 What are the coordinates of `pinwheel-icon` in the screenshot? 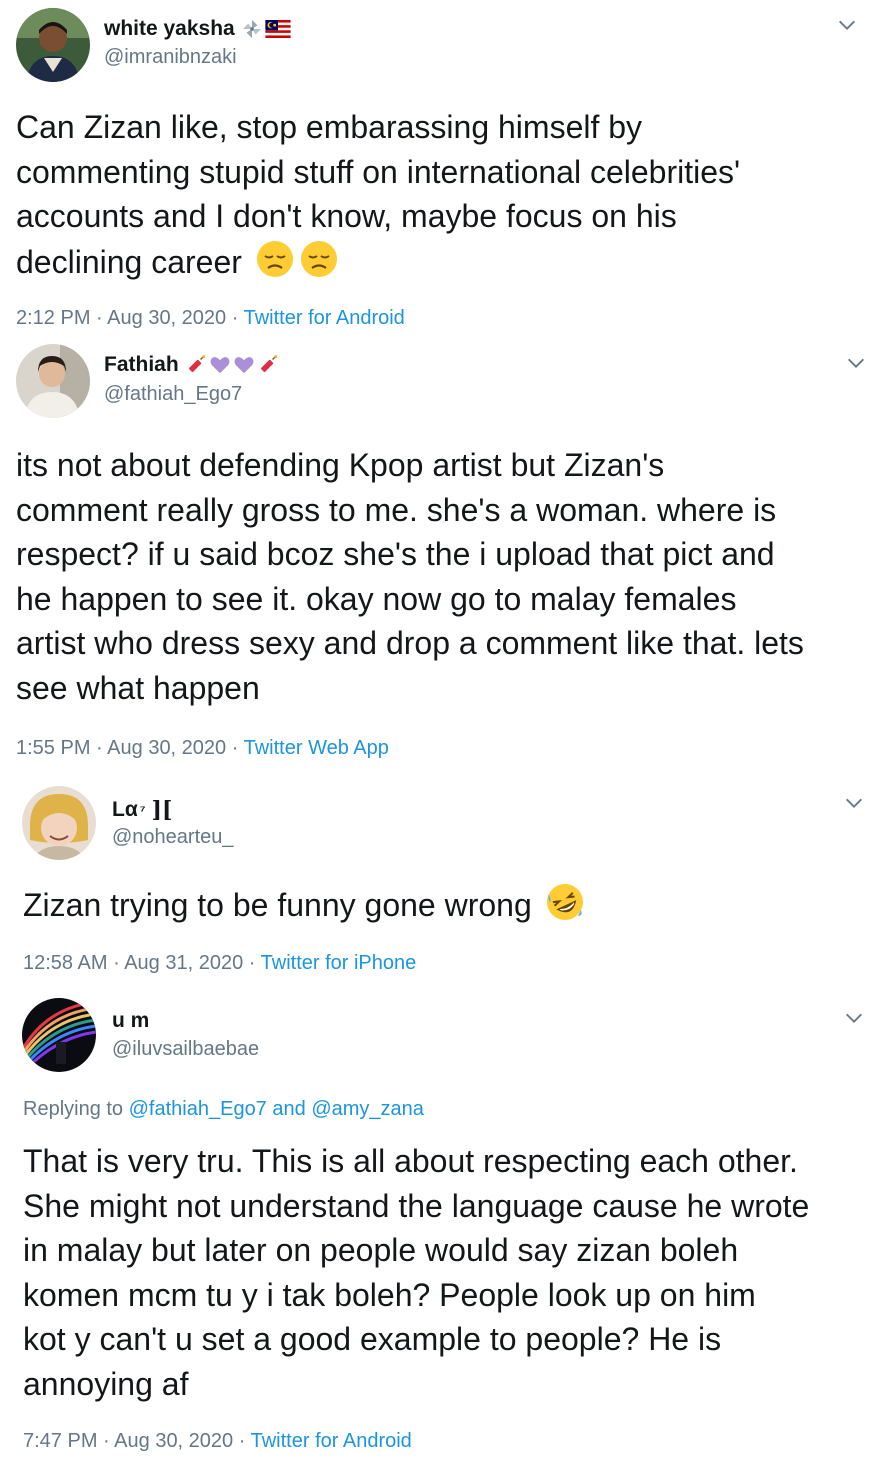 It's located at (252, 29).